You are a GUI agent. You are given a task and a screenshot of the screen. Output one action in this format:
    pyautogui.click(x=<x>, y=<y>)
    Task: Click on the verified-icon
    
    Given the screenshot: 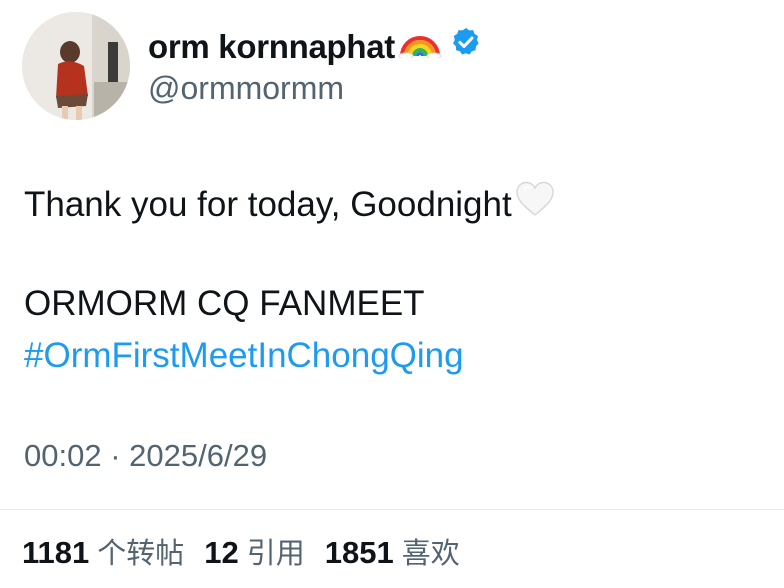 What is the action you would take?
    pyautogui.click(x=466, y=46)
    